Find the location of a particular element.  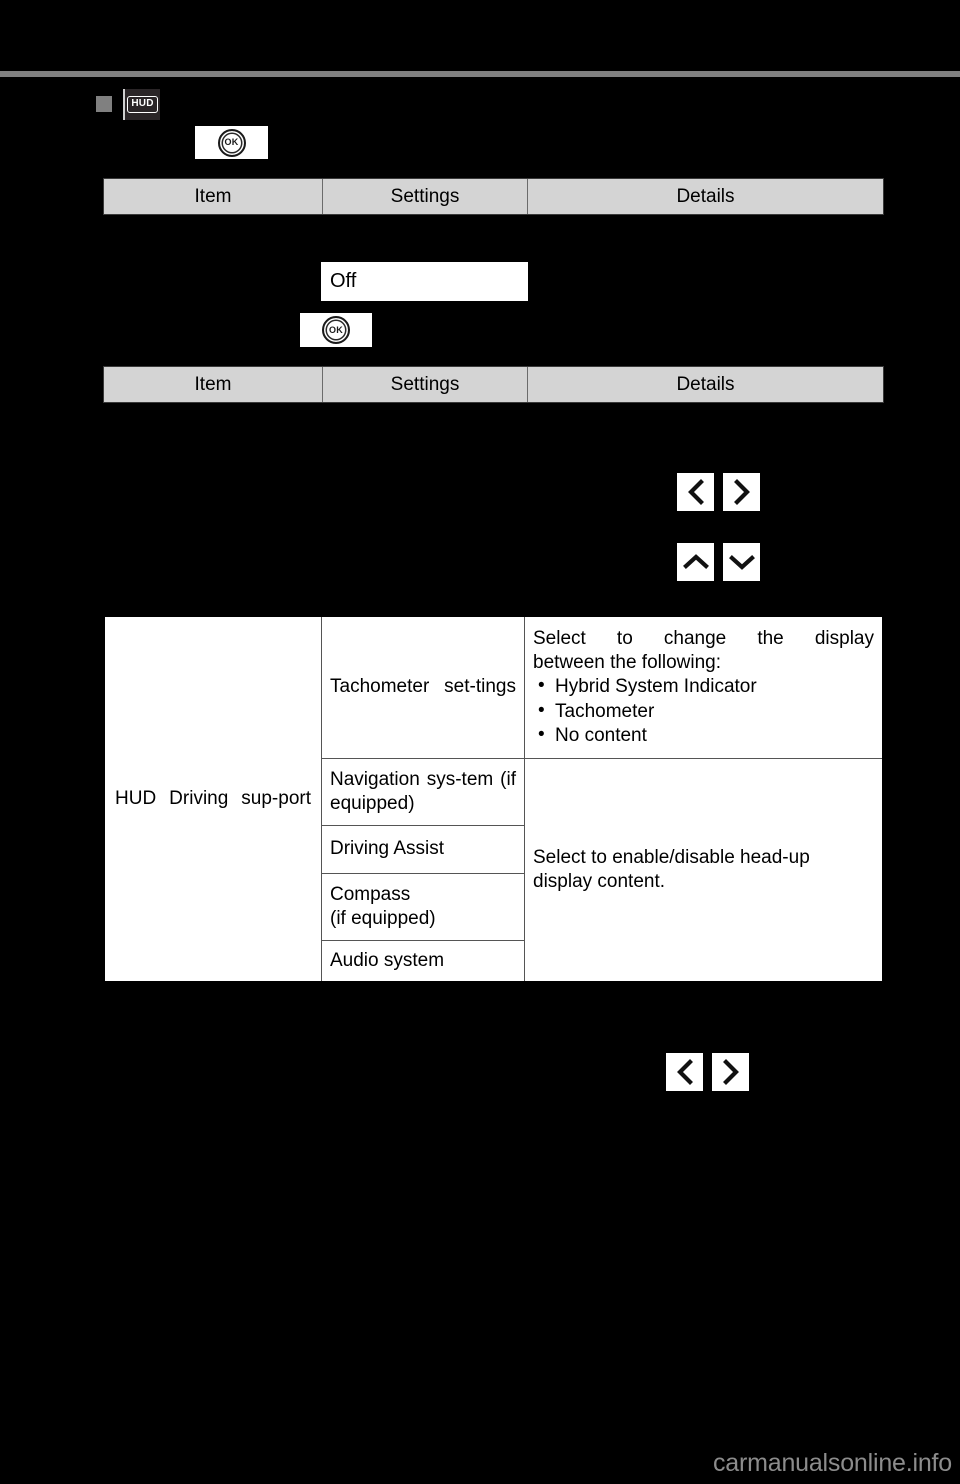

ok-button-chip-secondary: OK is located at coordinates (336, 330).